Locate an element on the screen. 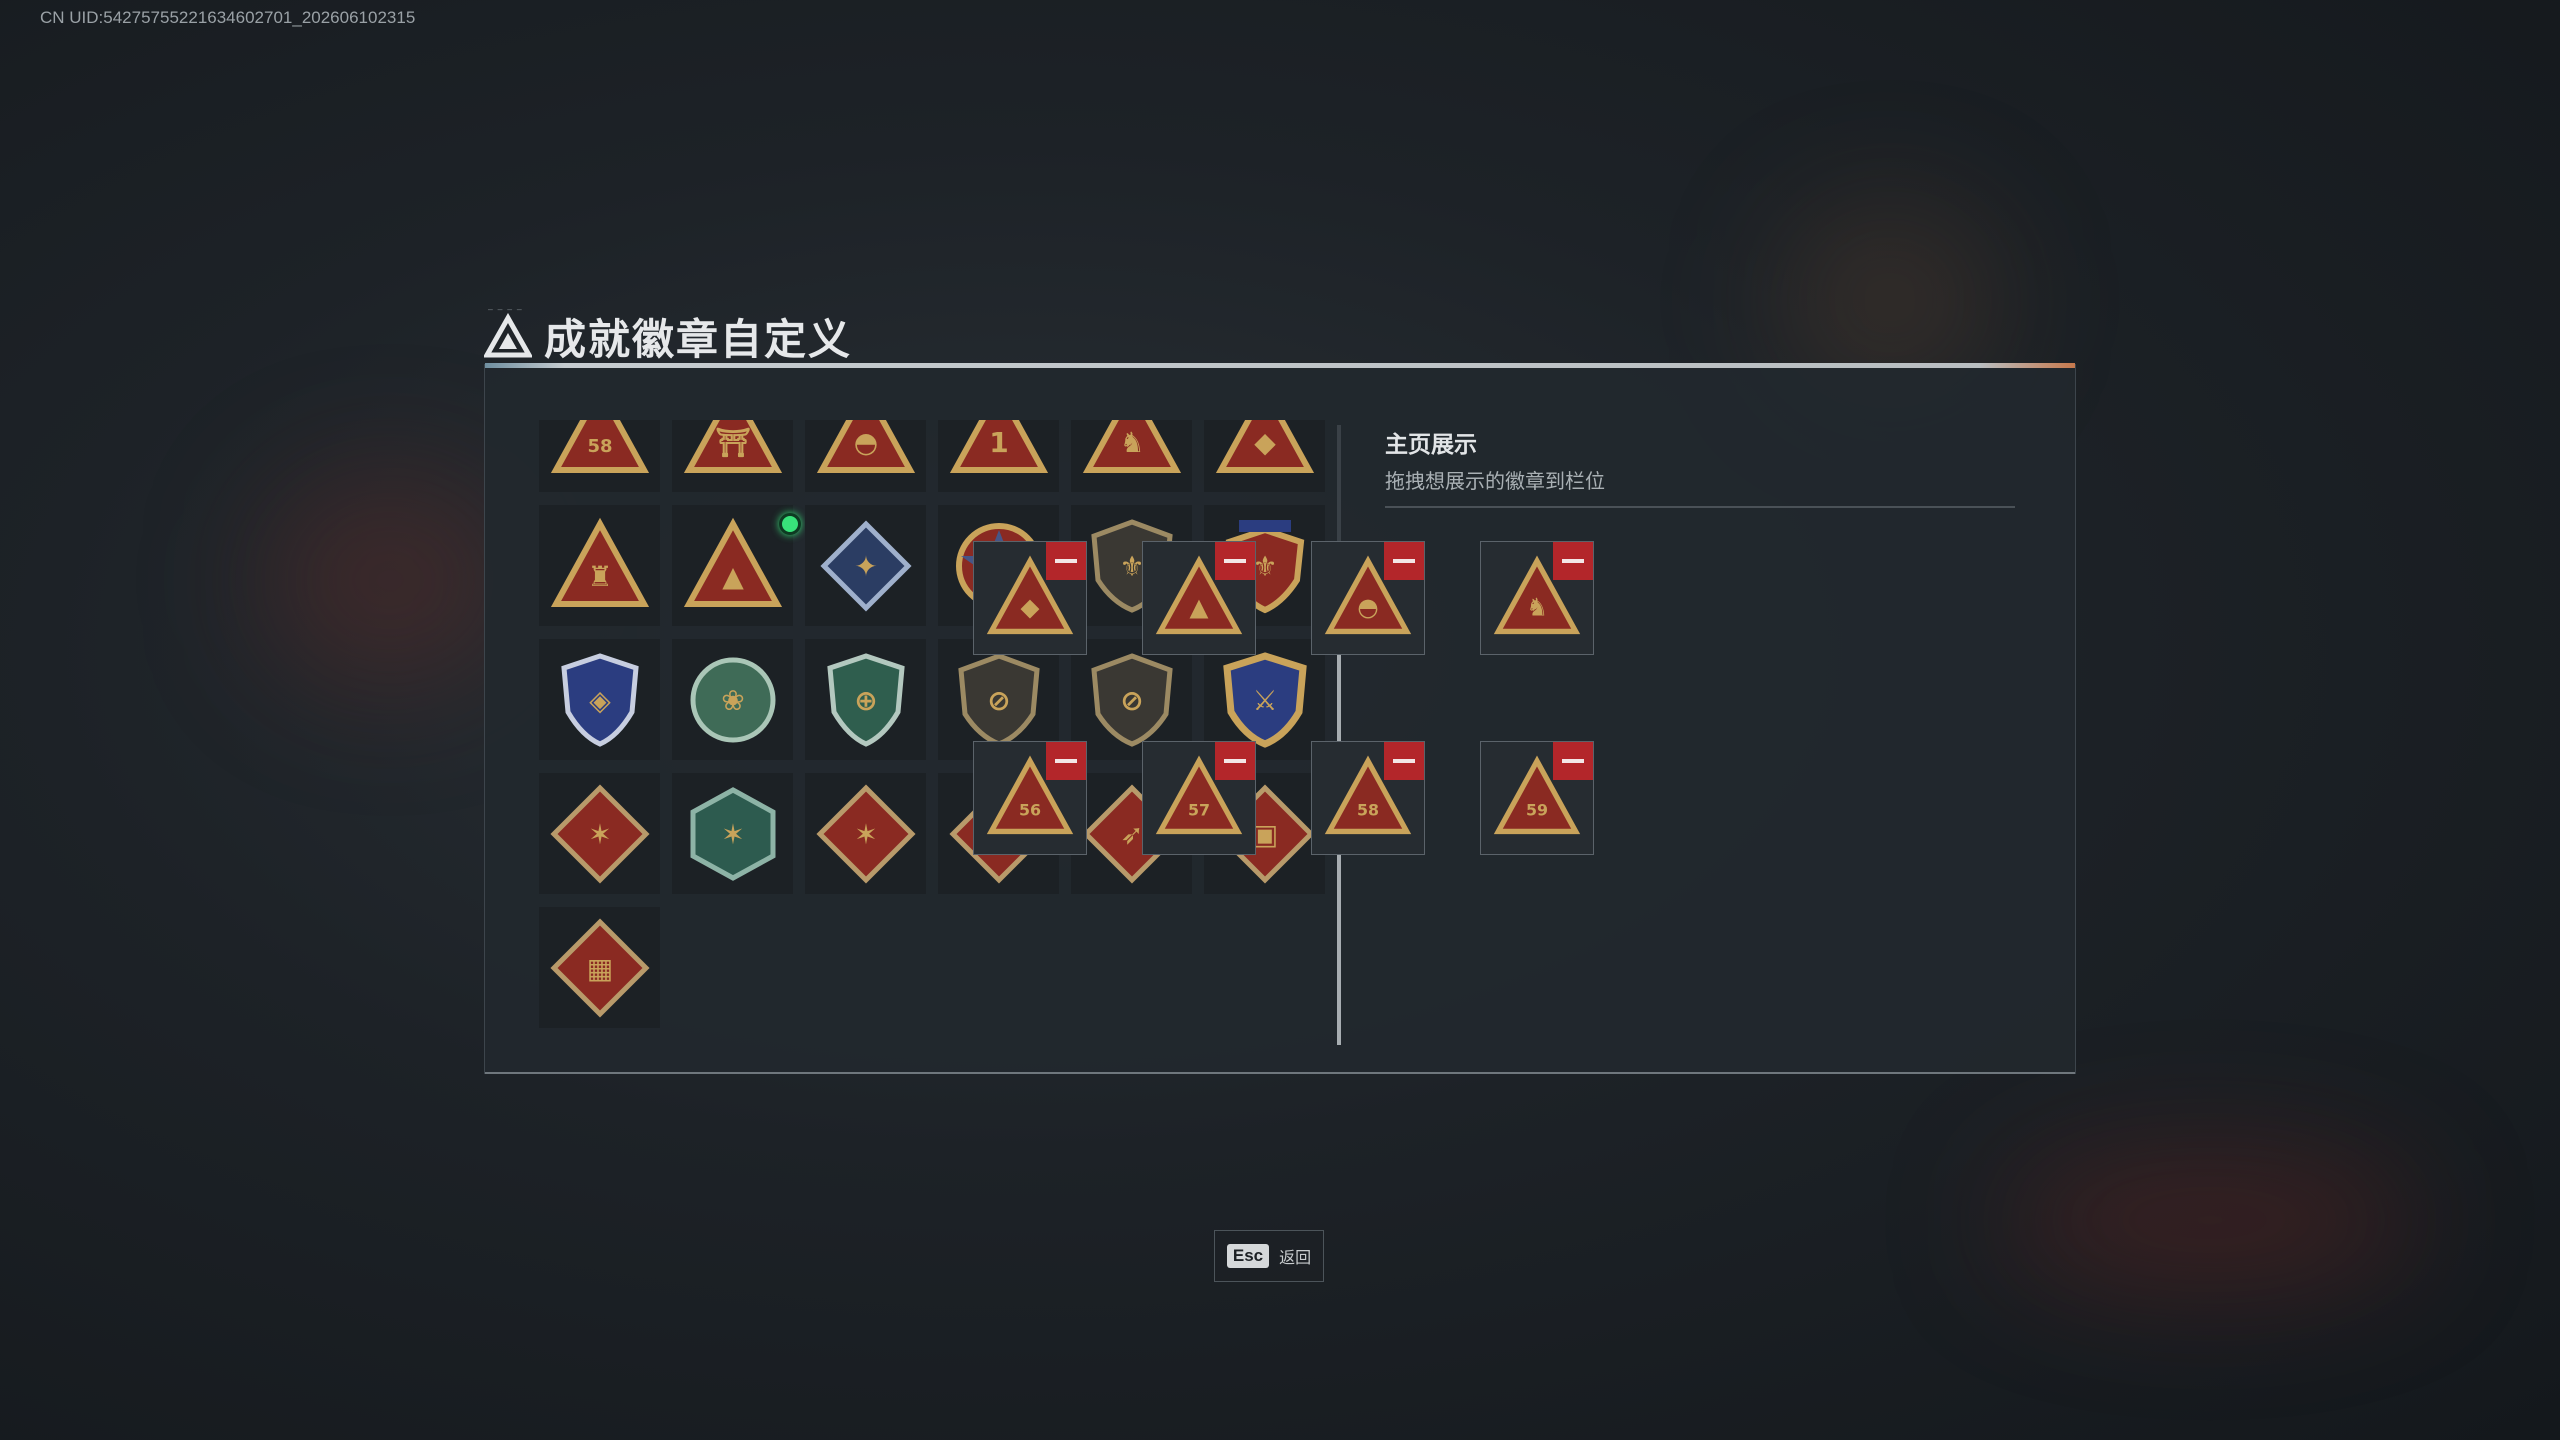 Image resolution: width=2560 pixels, height=1440 pixels. badge-diamond-rifle-icon: ✦ is located at coordinates (865, 565).